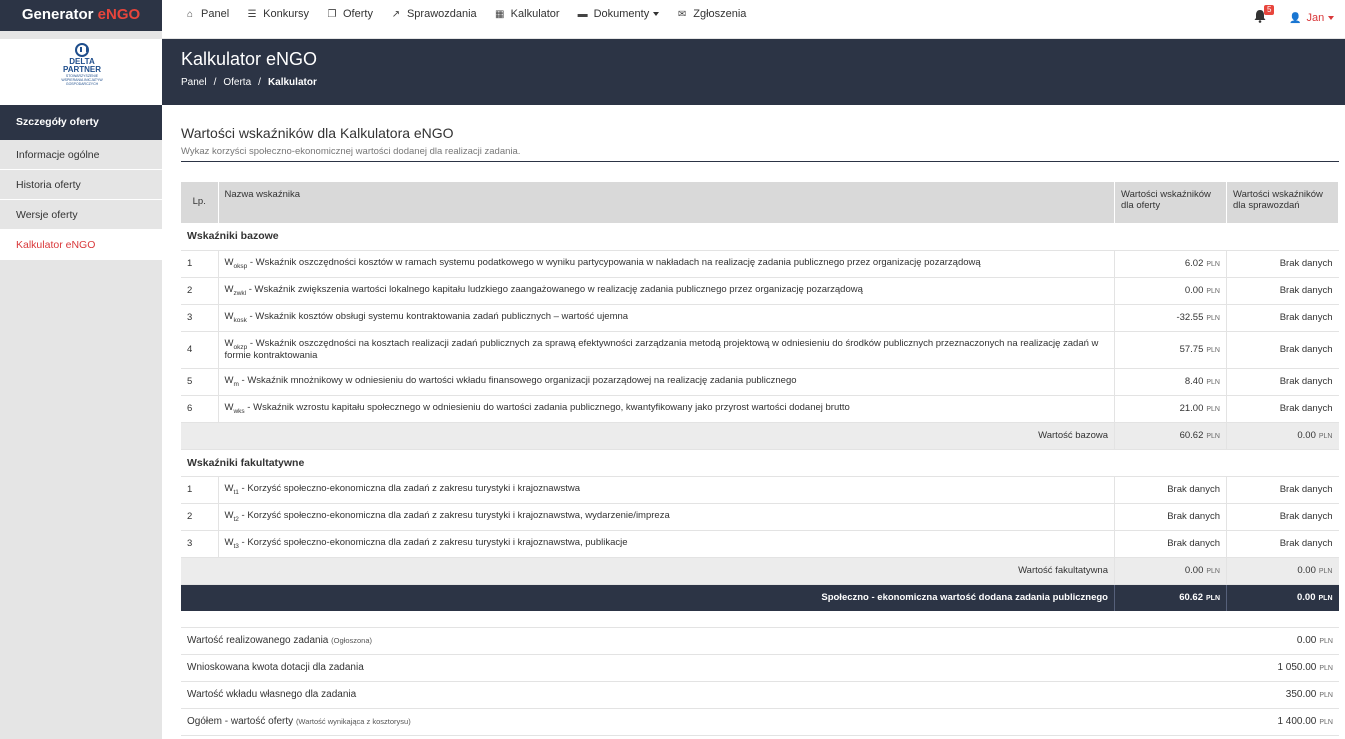 This screenshot has width=1345, height=739. I want to click on col-header-offer-values-line1: Wartości wskaźników, so click(1166, 194).